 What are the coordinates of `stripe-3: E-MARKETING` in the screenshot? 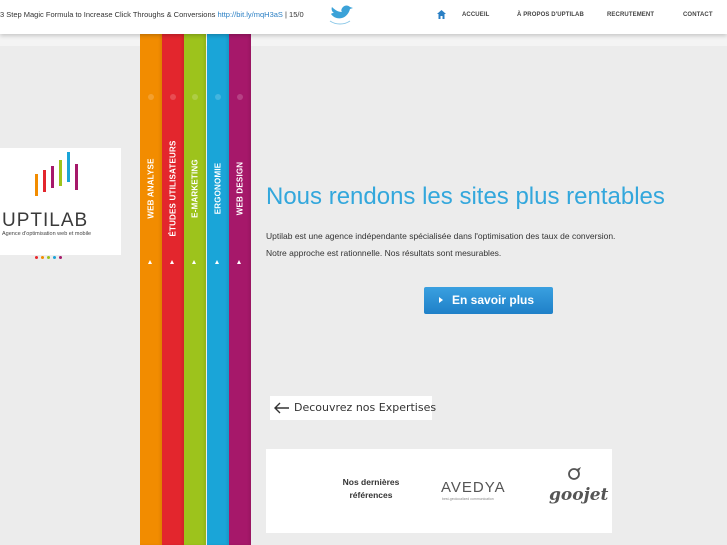 It's located at (195, 289).